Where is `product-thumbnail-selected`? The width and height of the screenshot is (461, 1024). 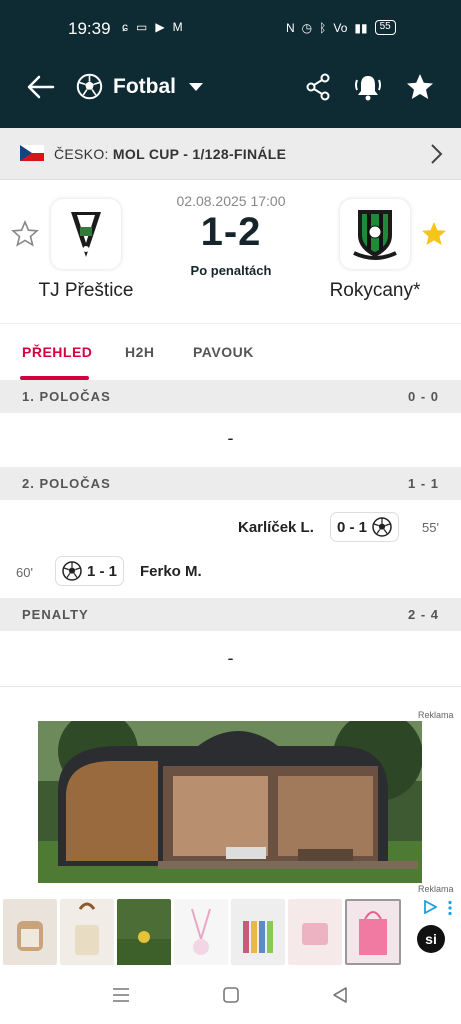 product-thumbnail-selected is located at coordinates (373, 932).